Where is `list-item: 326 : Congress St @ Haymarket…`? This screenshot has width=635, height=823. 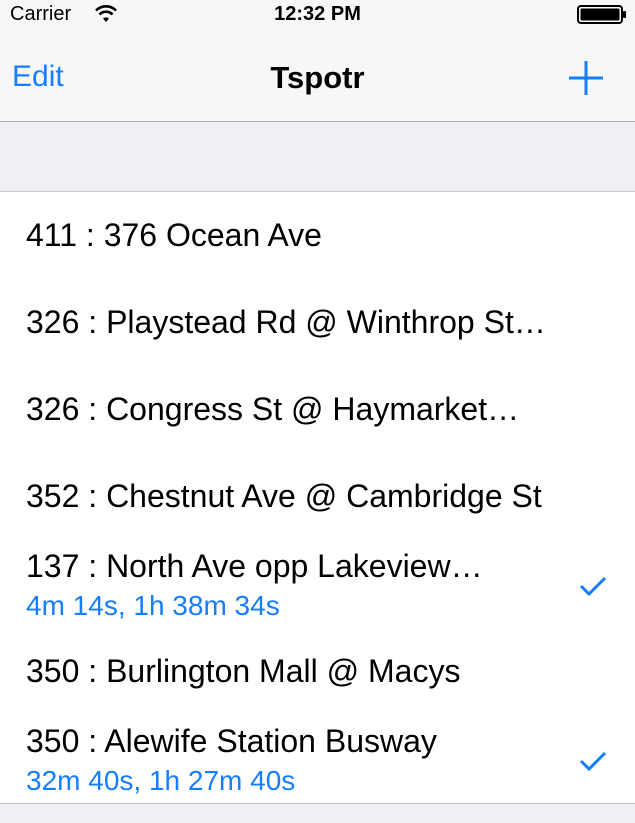 list-item: 326 : Congress St @ Haymarket… is located at coordinates (317, 410).